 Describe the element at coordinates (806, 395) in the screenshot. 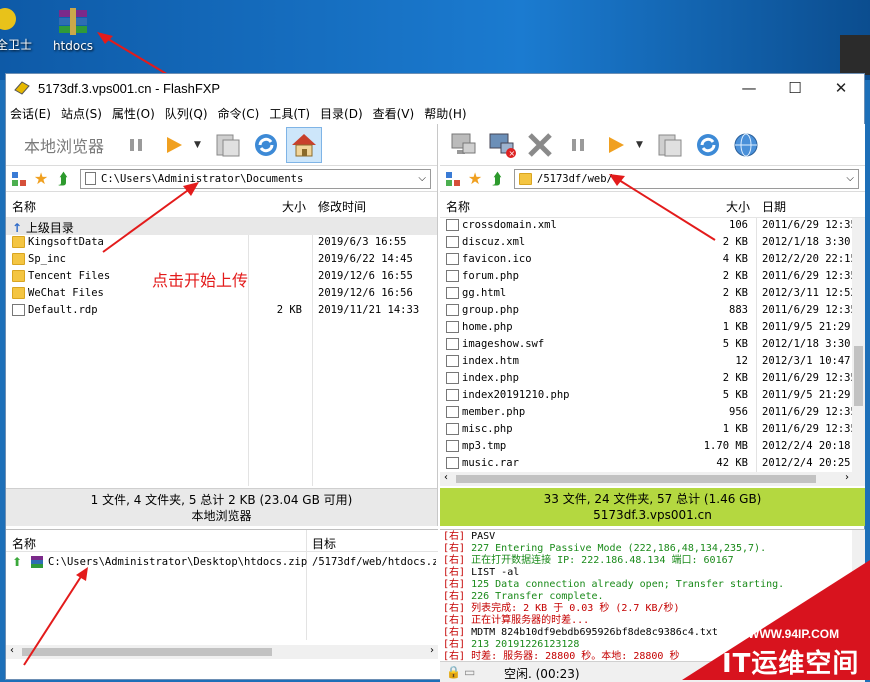

I see `file-date: 2011/9/5 21:29` at that location.